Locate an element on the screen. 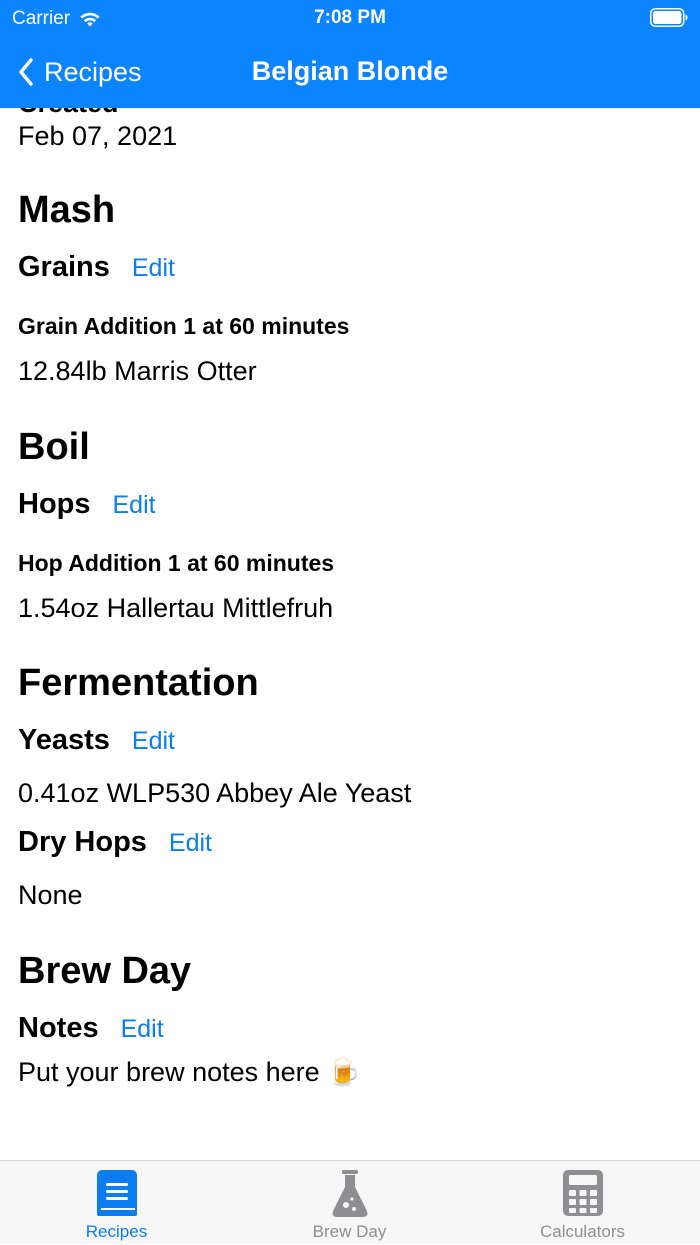 The width and height of the screenshot is (700, 1245). tab-brew-day: Brew Day is located at coordinates (349, 1203).